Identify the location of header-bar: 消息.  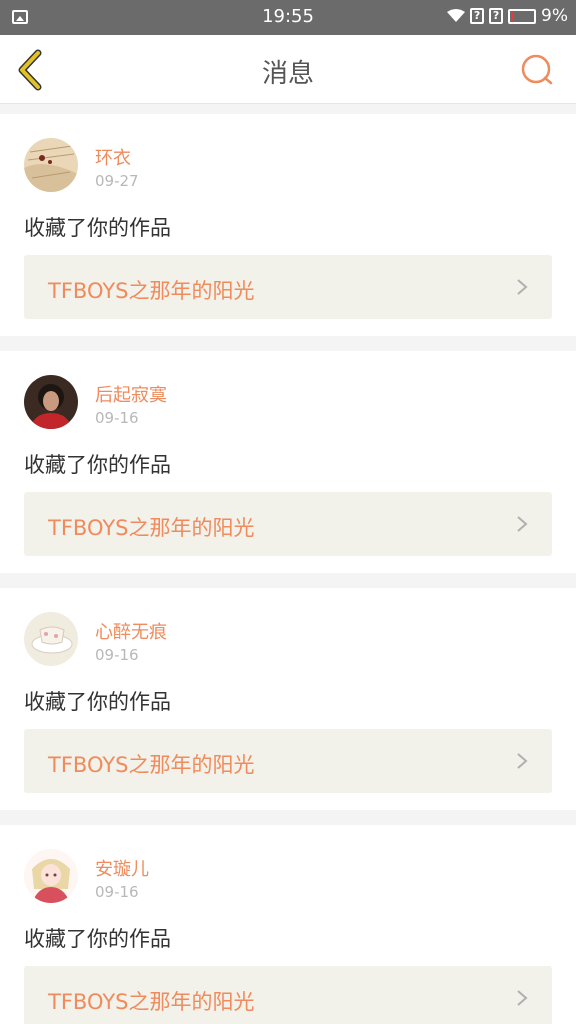
(288, 69).